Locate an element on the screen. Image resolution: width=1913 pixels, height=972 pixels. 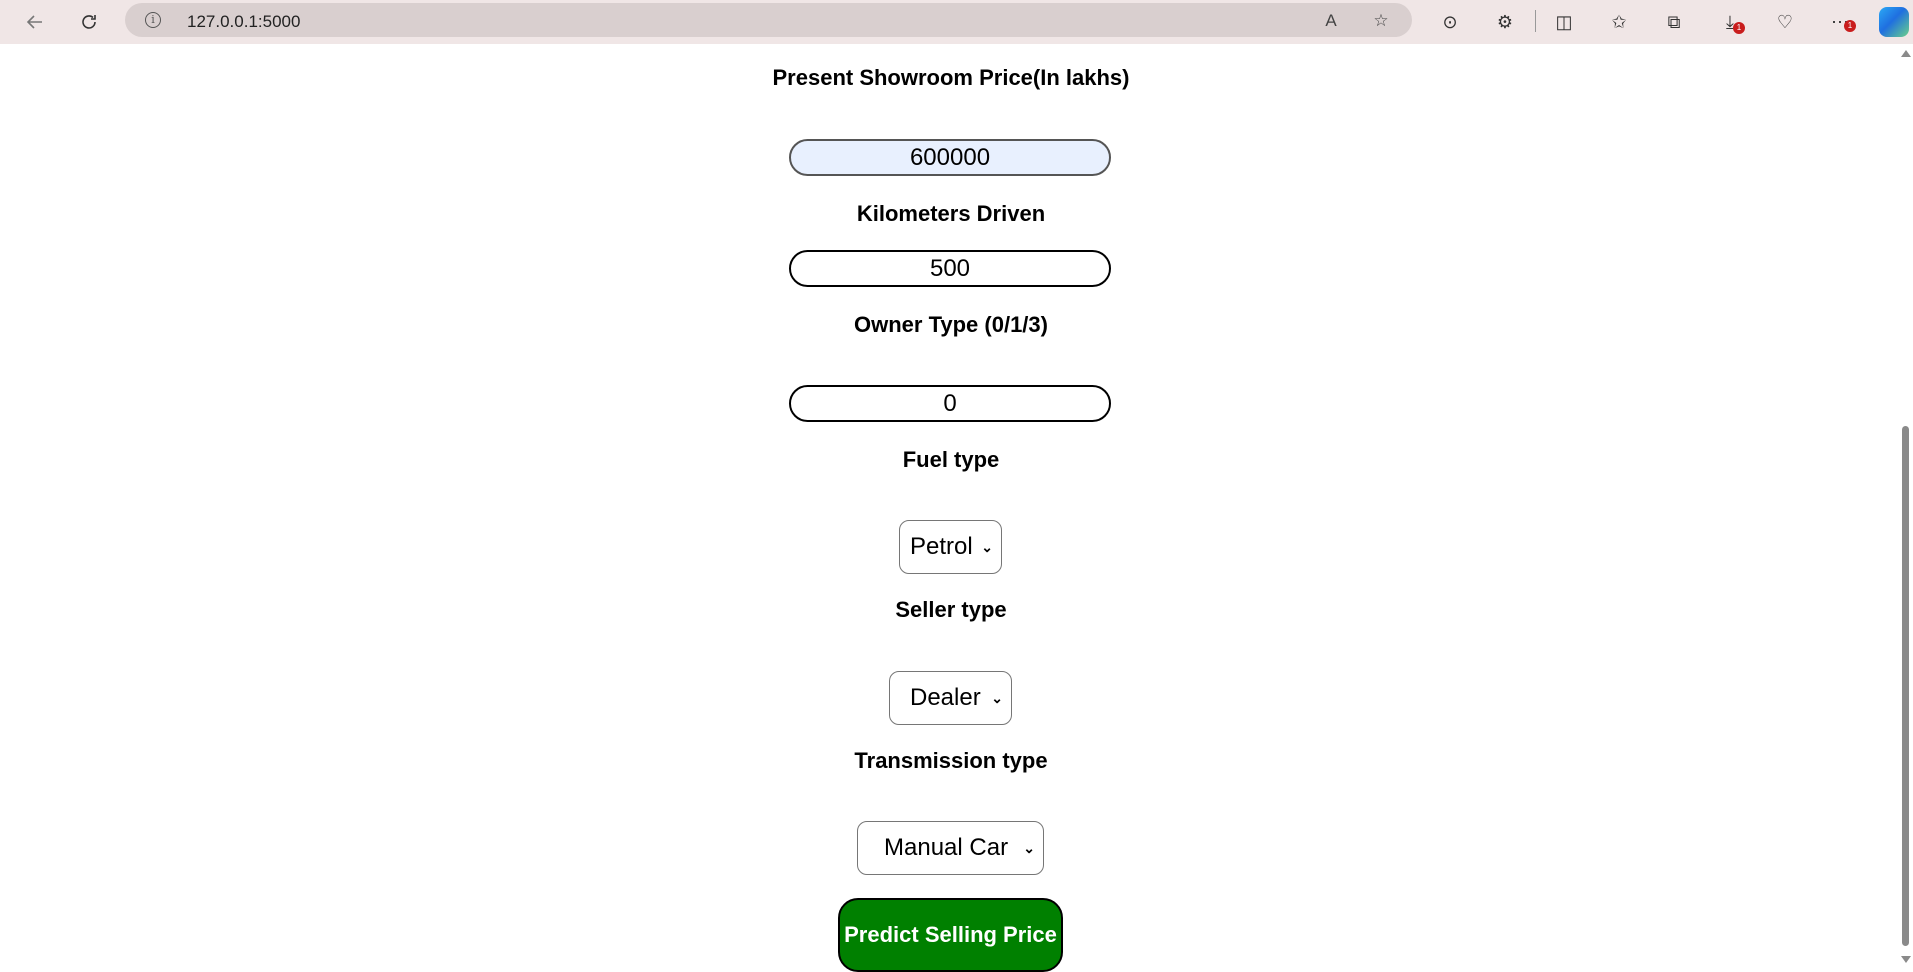
reload-button is located at coordinates (89, 22).